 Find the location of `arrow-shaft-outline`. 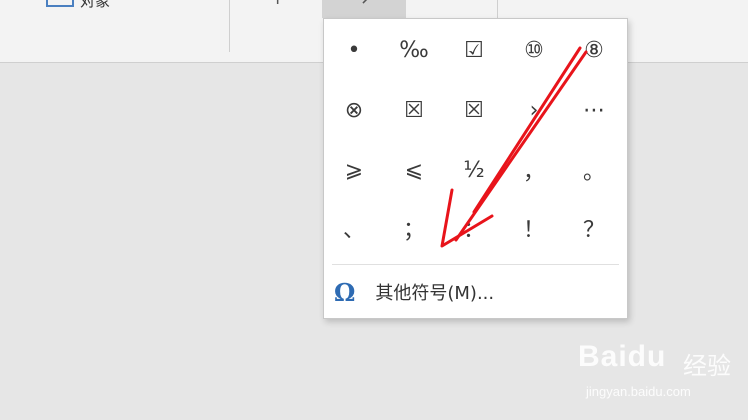

arrow-shaft-outline is located at coordinates (527, 130).